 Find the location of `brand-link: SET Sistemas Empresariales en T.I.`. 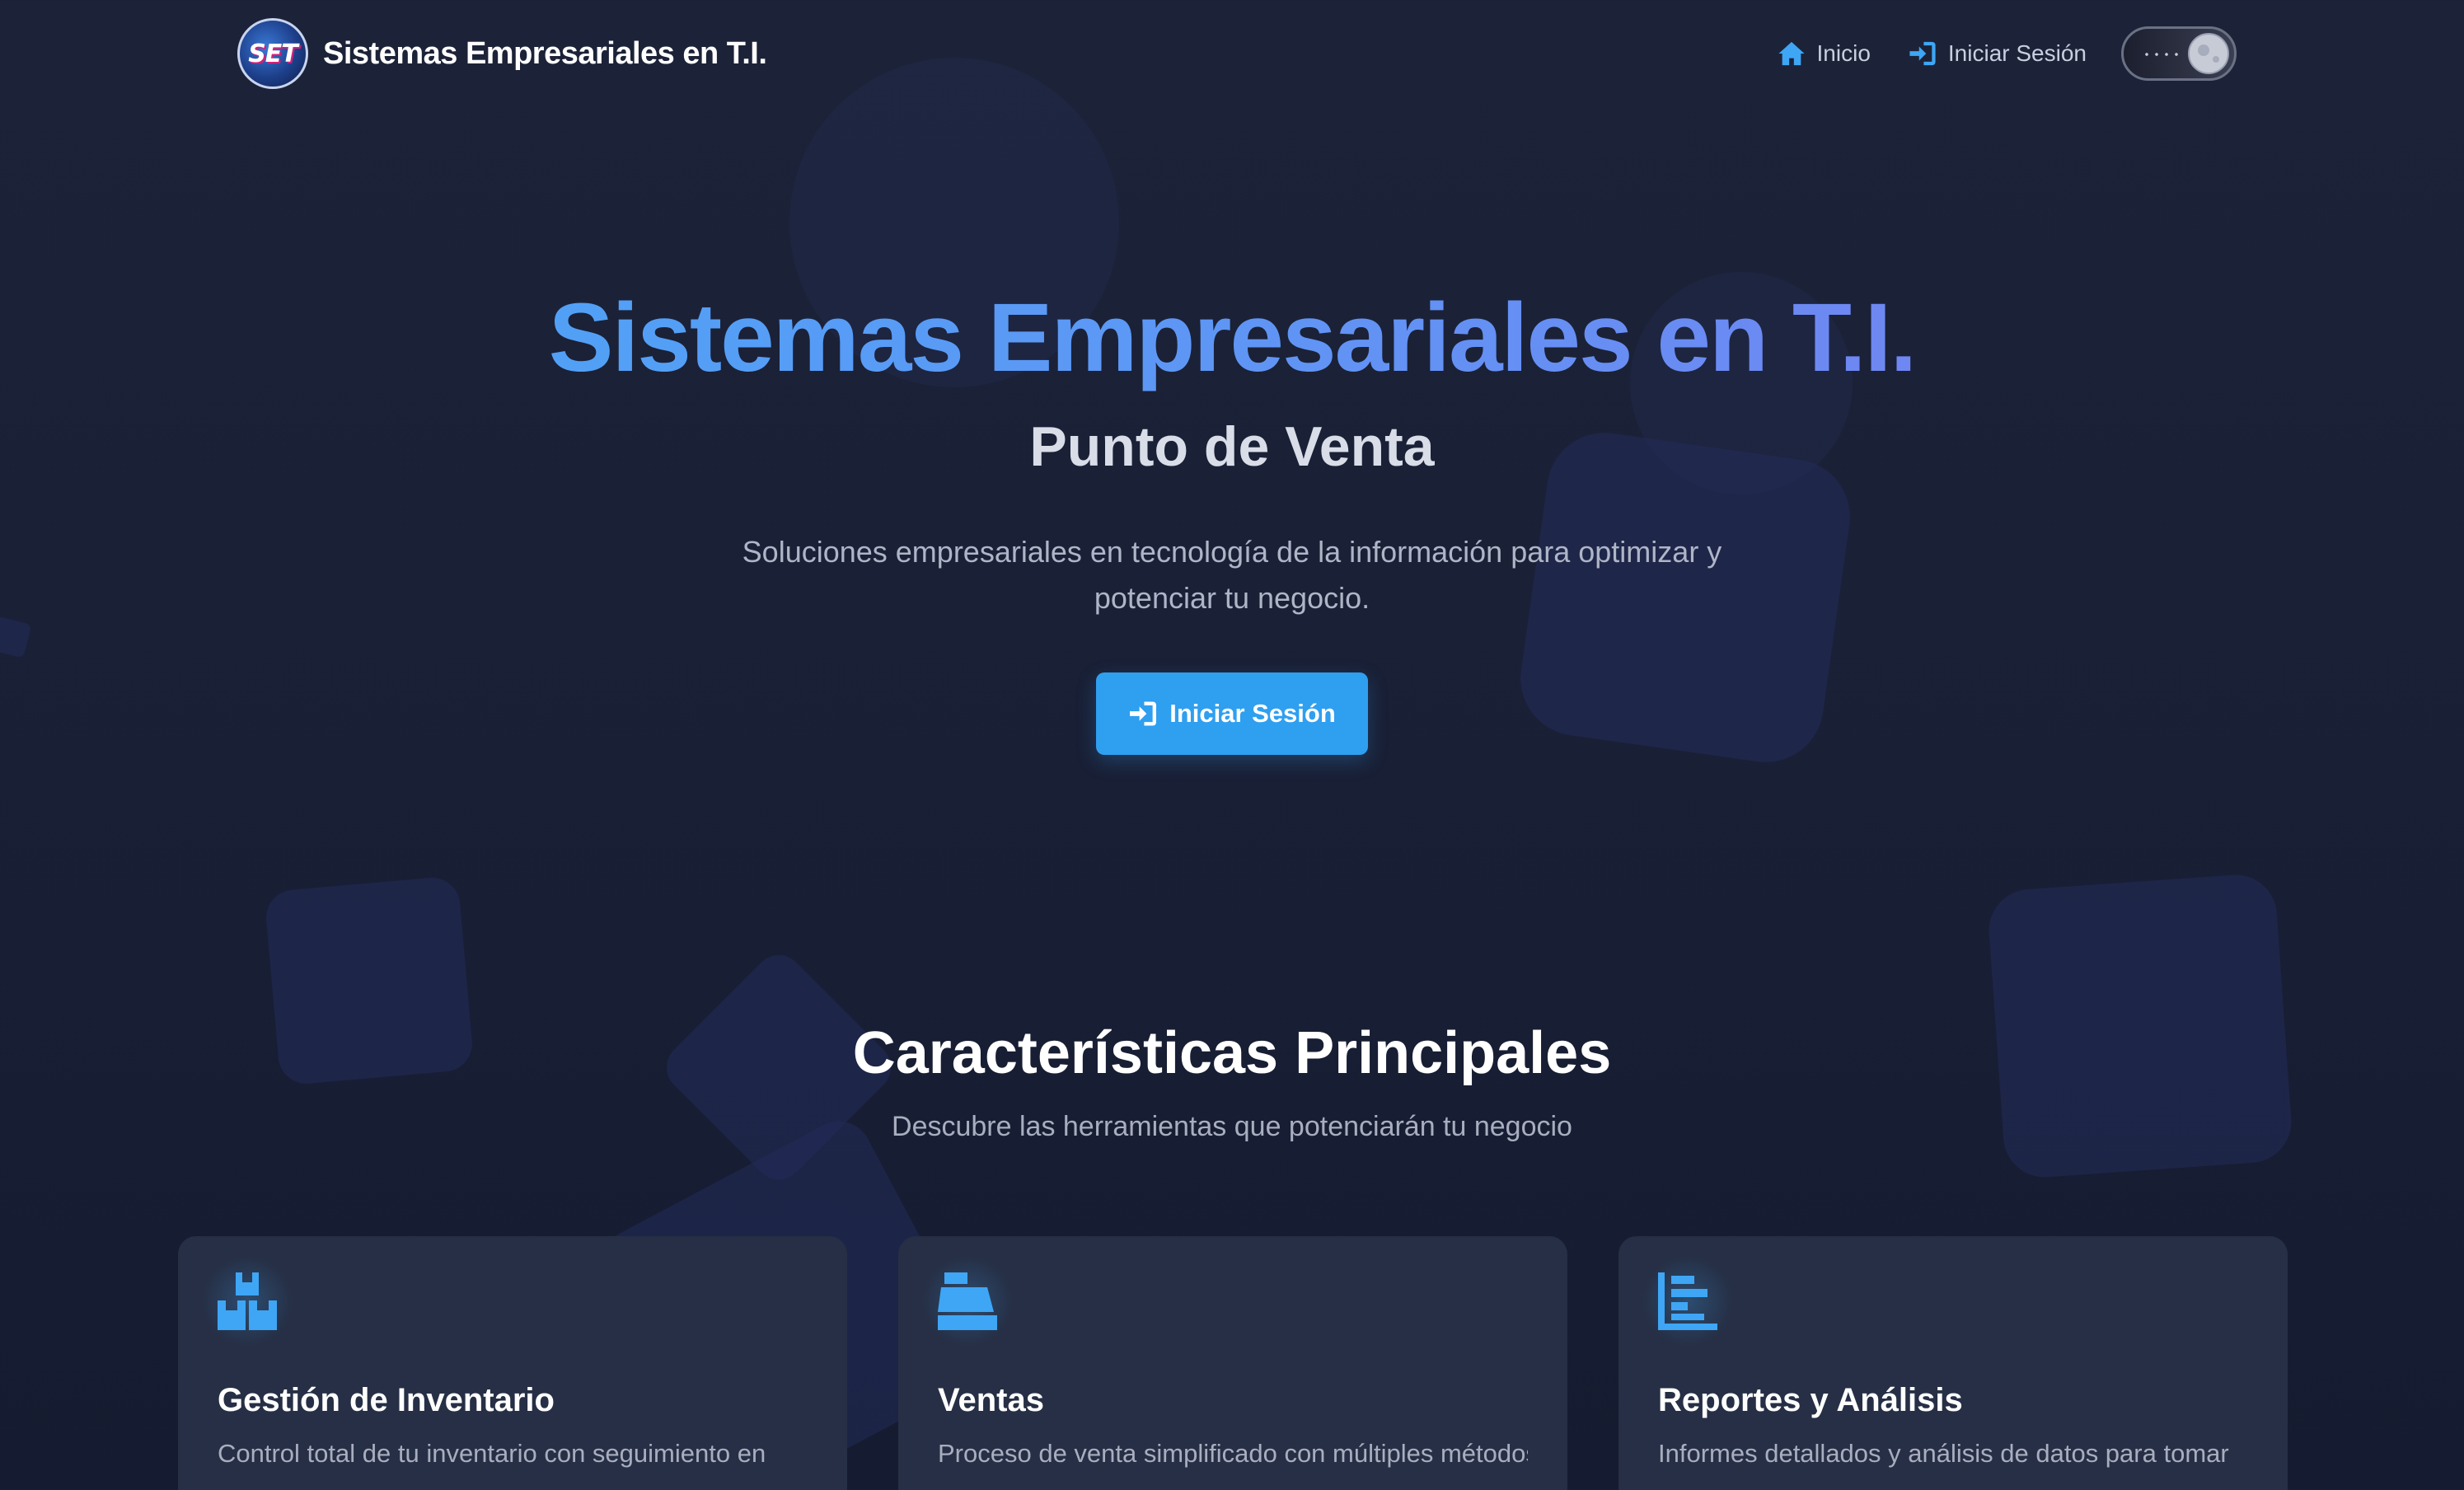

brand-link: SET Sistemas Empresariales en T.I. is located at coordinates (502, 53).